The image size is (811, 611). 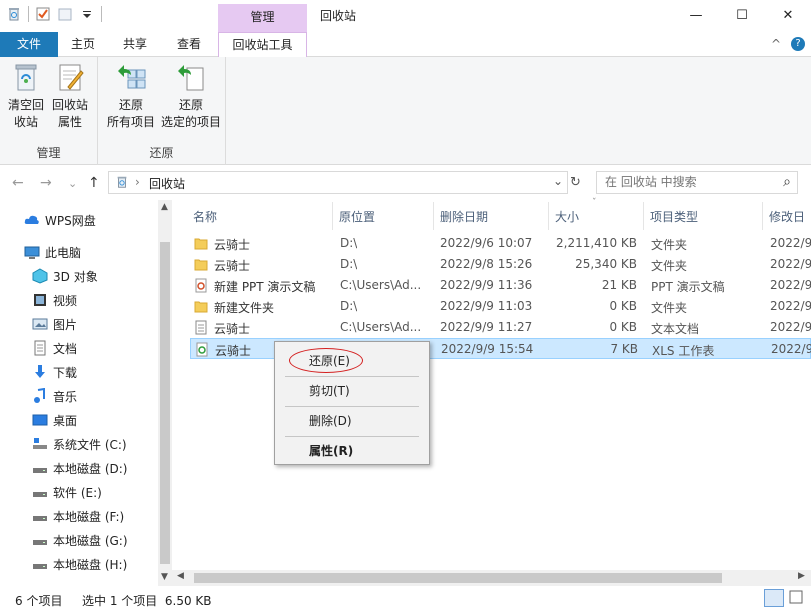 What do you see at coordinates (94, 183) in the screenshot?
I see `up-button: ↑` at bounding box center [94, 183].